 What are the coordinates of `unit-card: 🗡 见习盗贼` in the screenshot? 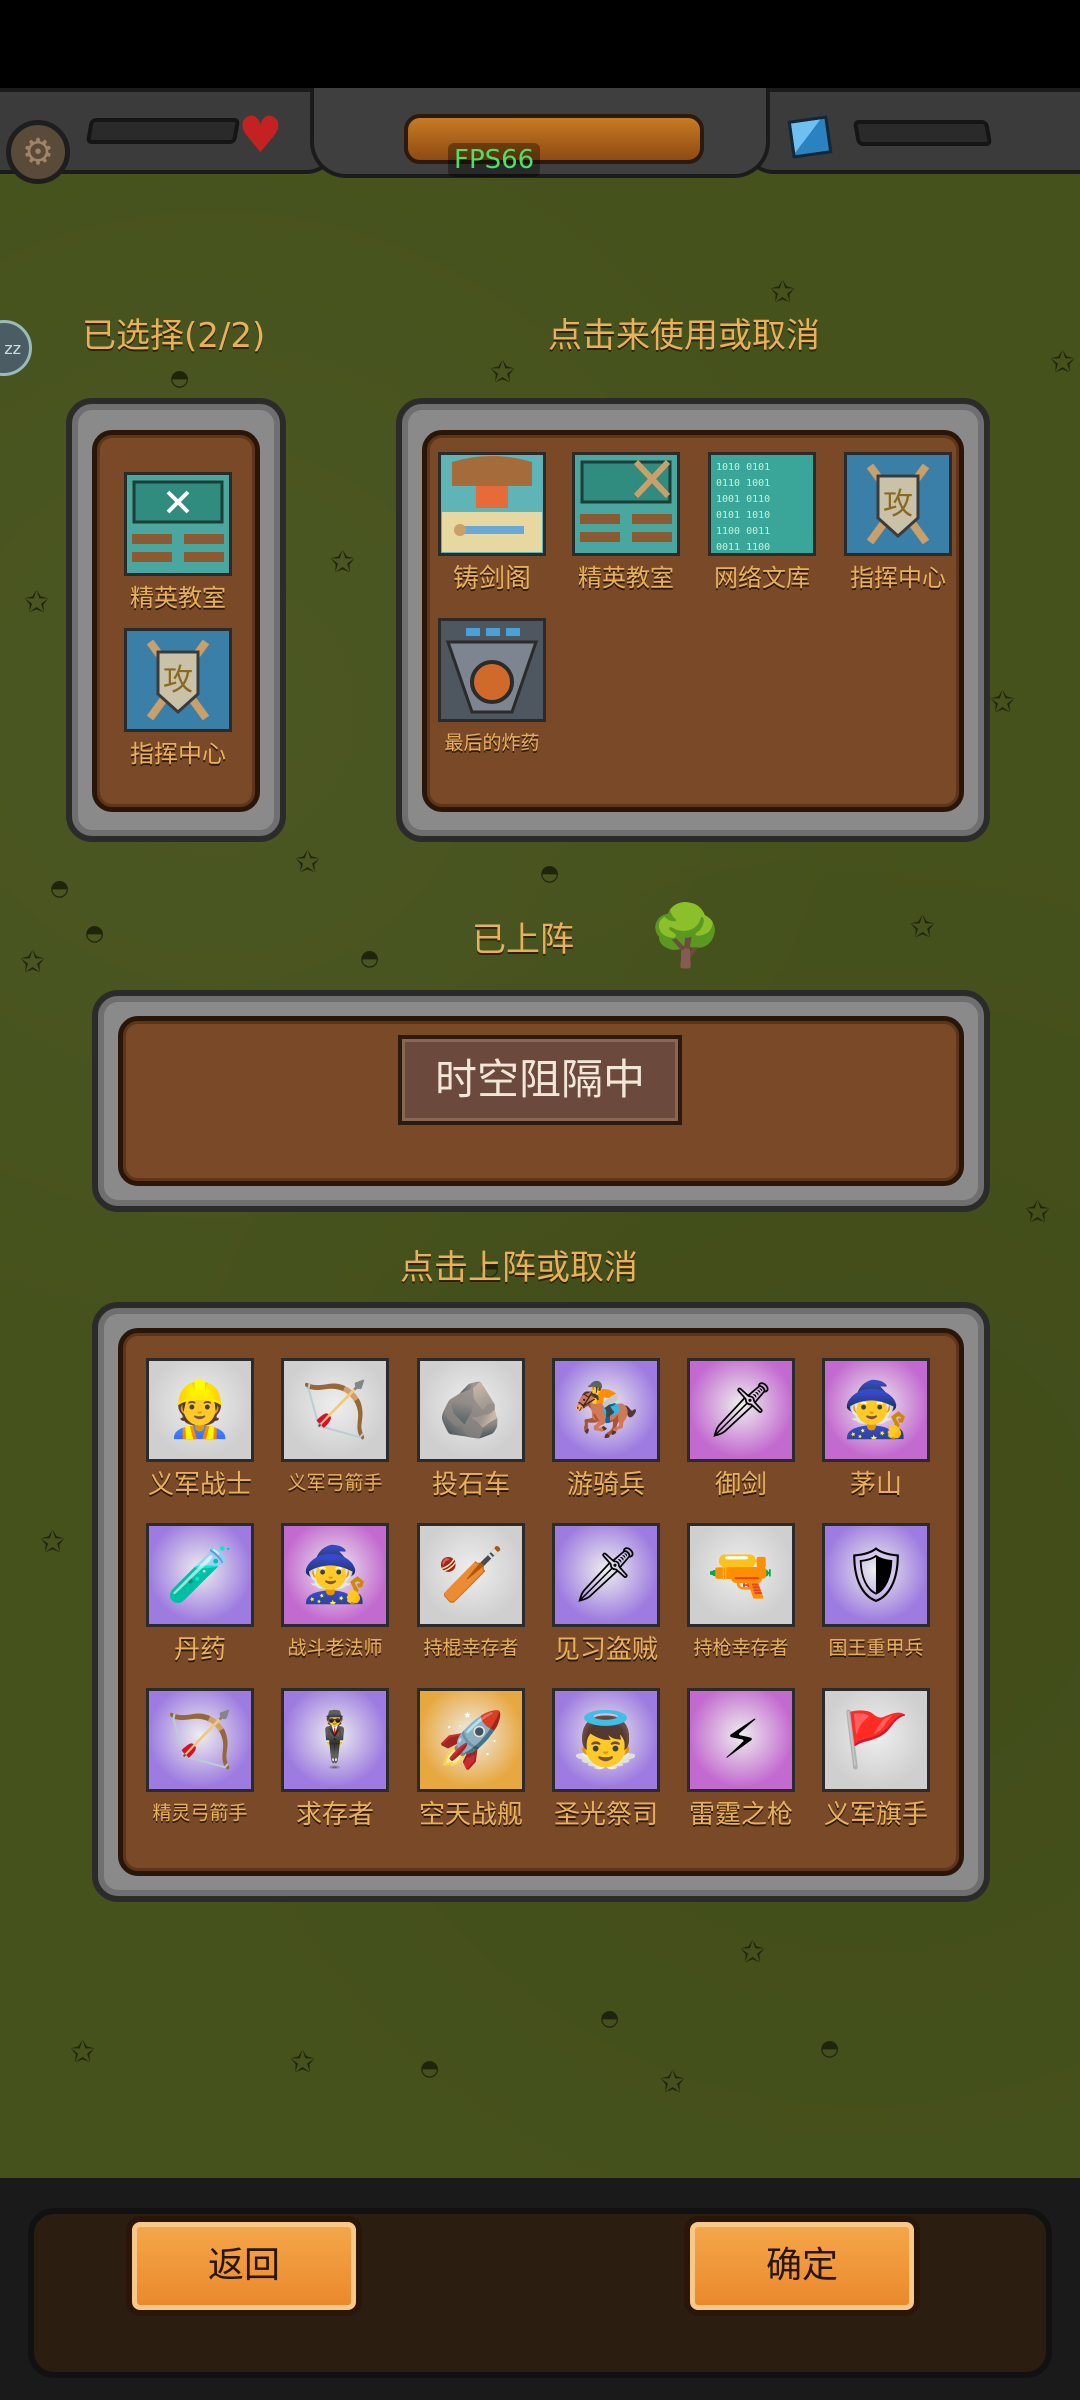 It's located at (606, 1594).